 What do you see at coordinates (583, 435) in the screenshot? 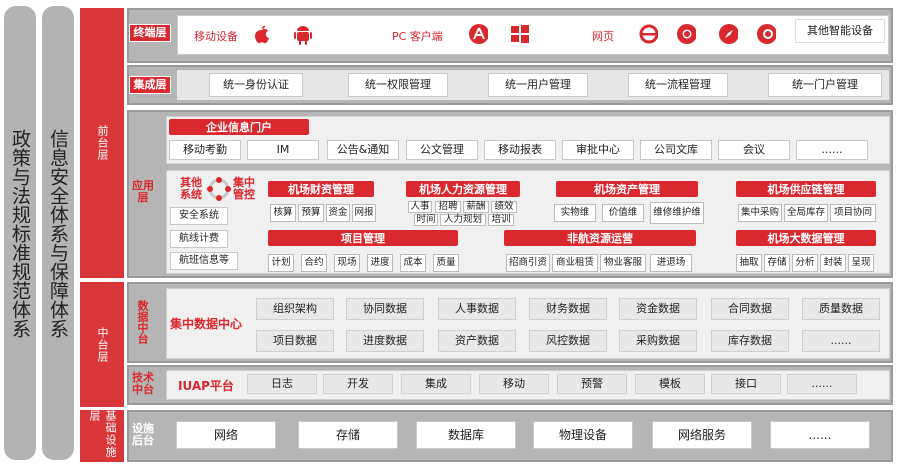
I see `infra-item: 物理设备` at bounding box center [583, 435].